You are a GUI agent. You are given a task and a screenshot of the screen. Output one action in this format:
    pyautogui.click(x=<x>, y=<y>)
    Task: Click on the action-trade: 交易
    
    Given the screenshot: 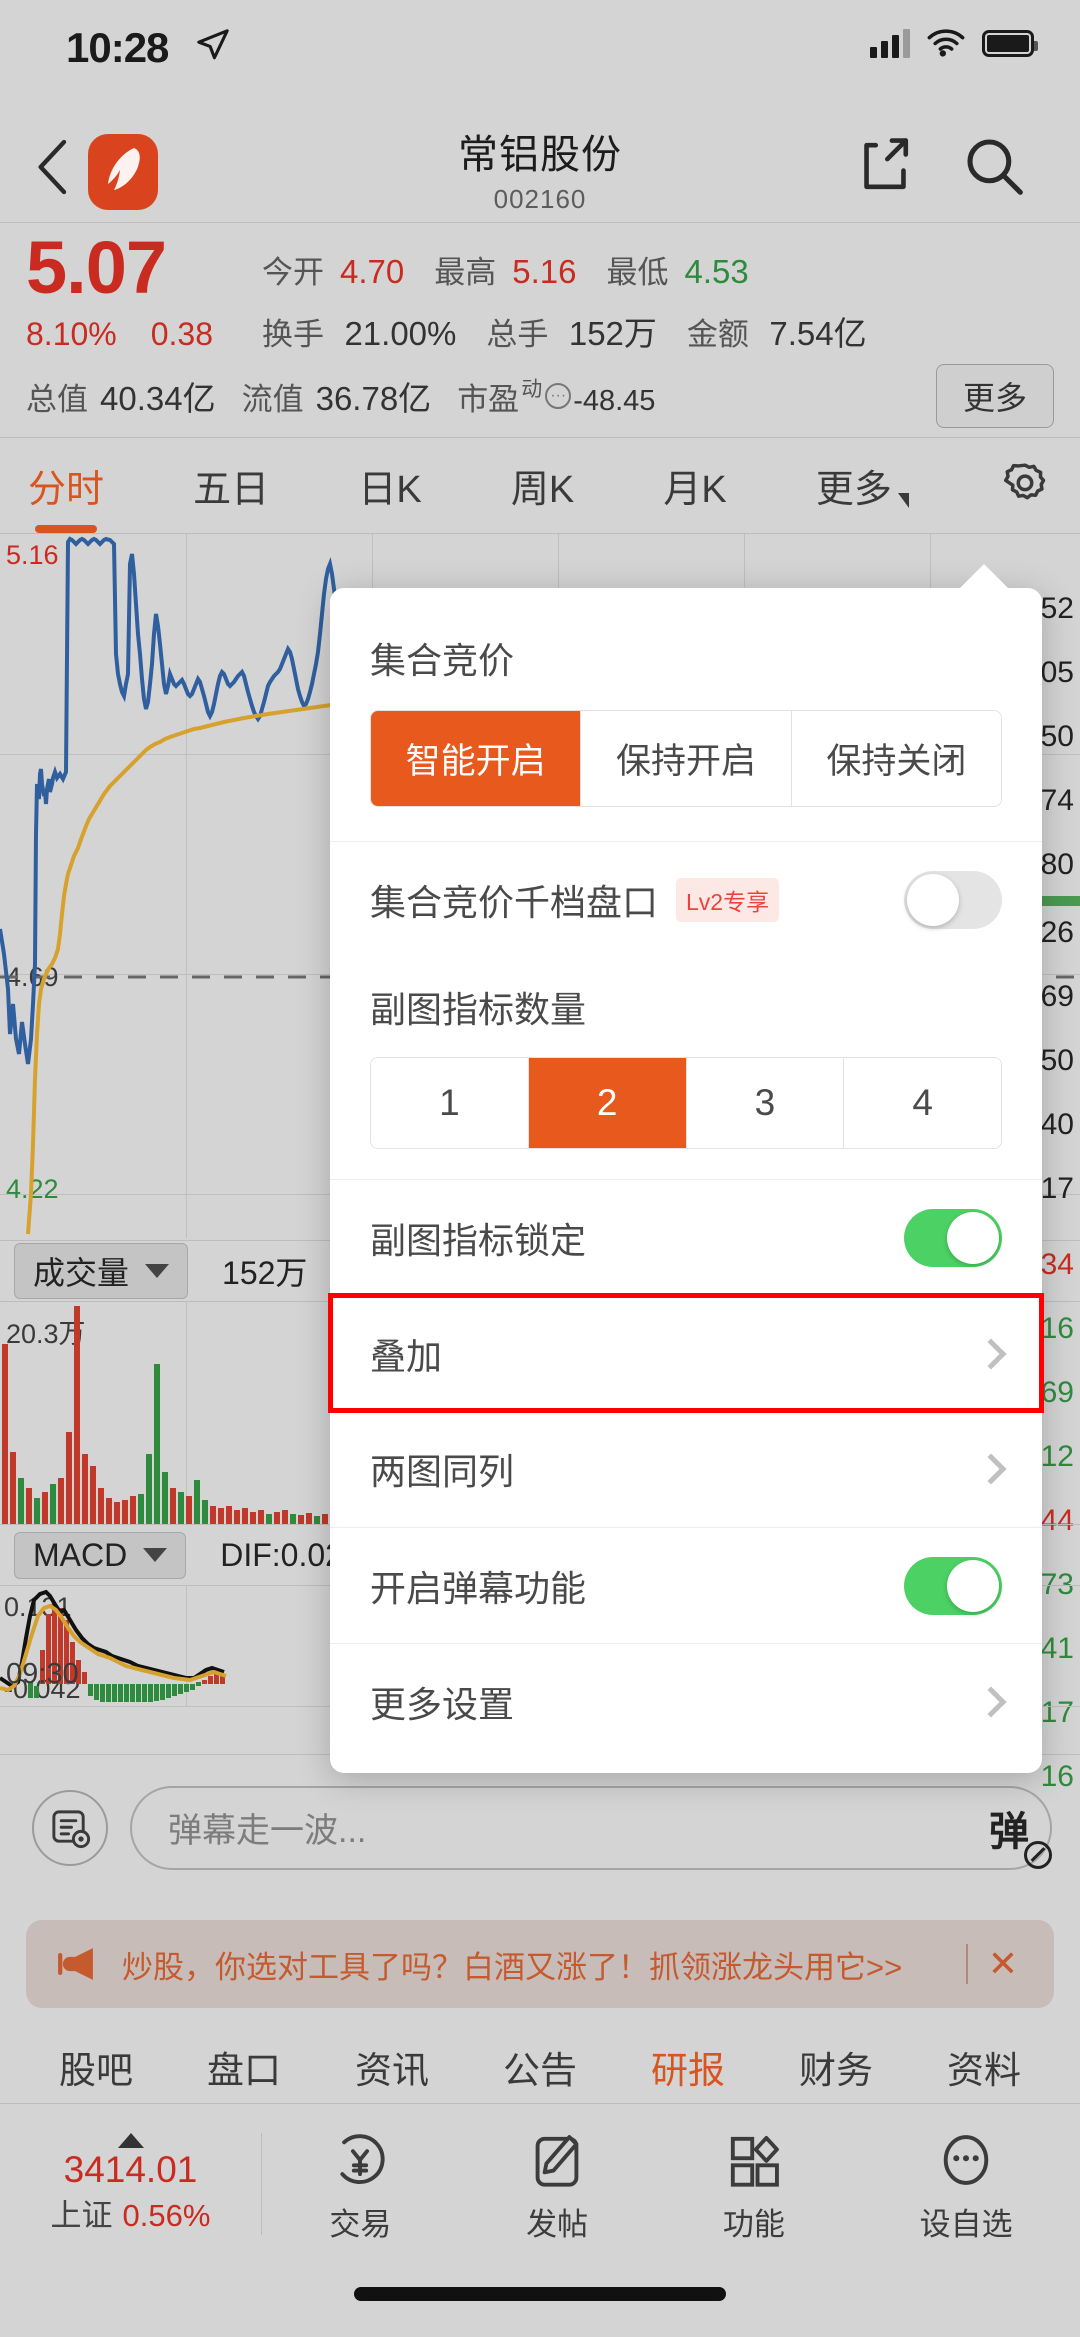 What is the action you would take?
    pyautogui.click(x=360, y=2184)
    